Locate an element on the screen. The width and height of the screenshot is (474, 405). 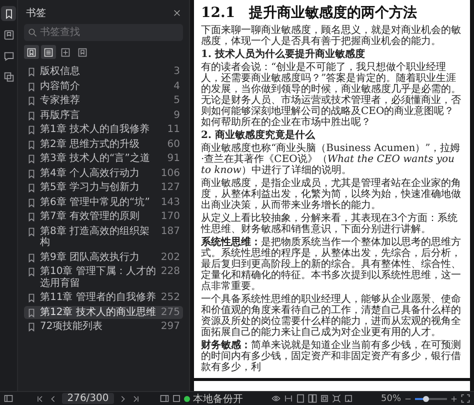
paragraph: 财务敏感：简单来说就是知道企业当前有多少钱，在可预测的时间内有多少钱，固定资产和非固定资产有多少，银行借款有多少，利 is located at coordinates (331, 356).